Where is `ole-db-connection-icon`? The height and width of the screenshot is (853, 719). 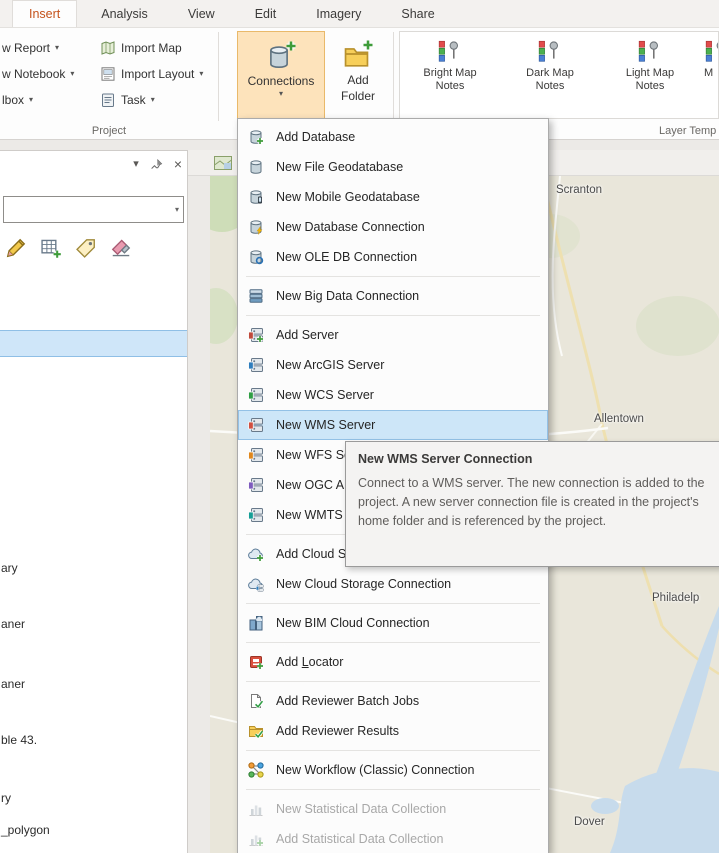
ole-db-connection-icon is located at coordinates (257, 257).